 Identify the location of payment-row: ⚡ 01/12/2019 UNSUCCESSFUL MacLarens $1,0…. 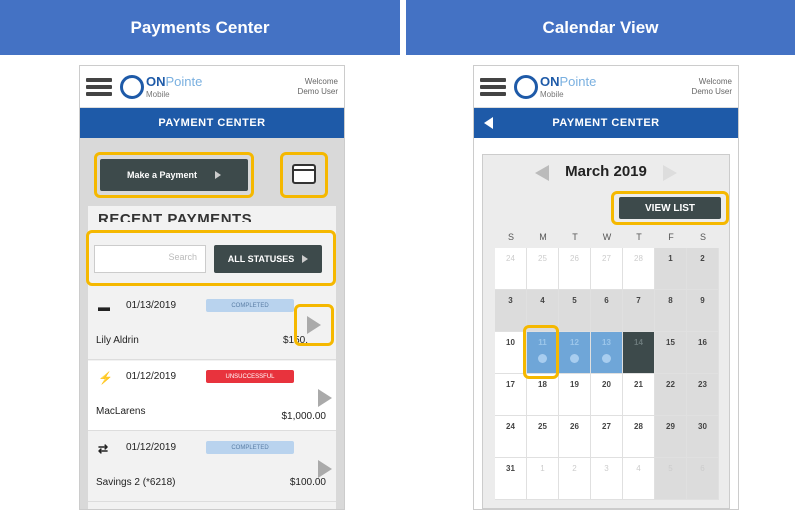
(212, 396).